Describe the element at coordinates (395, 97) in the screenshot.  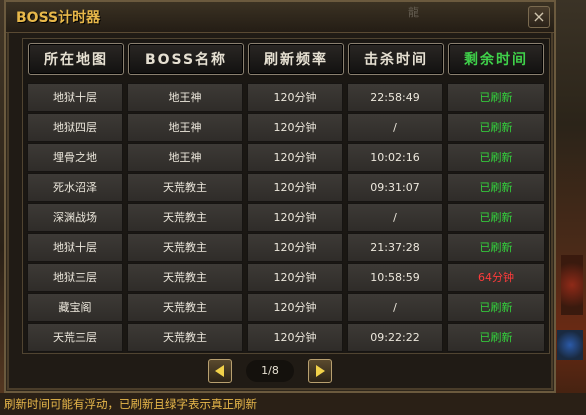
I see `cell-kill-time: 22:58:49` at that location.